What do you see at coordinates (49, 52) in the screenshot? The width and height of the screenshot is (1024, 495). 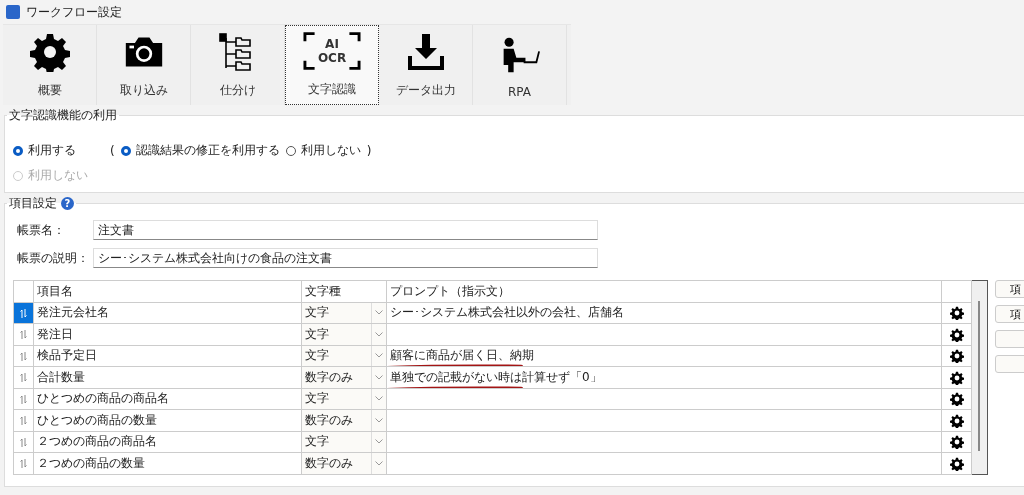 I see `gear-icon` at bounding box center [49, 52].